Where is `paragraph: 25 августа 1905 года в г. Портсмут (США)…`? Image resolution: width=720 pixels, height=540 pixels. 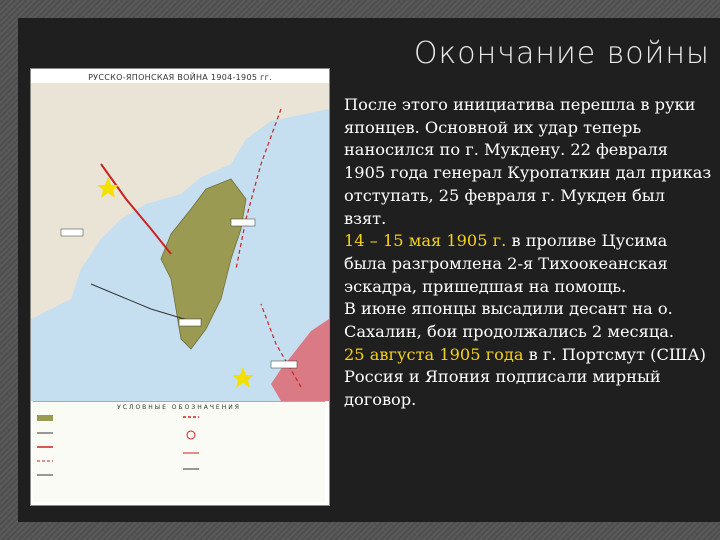 paragraph: 25 августа 1905 года в г. Портсмут (США)… is located at coordinates (528, 378).